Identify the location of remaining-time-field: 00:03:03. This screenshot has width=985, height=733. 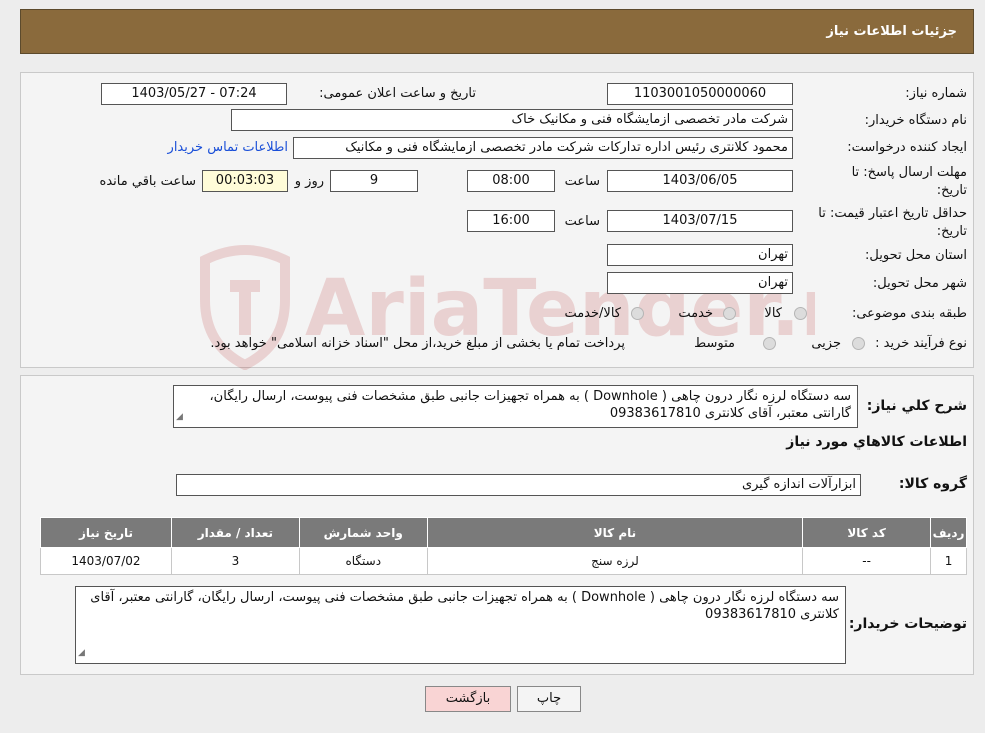
(245, 181).